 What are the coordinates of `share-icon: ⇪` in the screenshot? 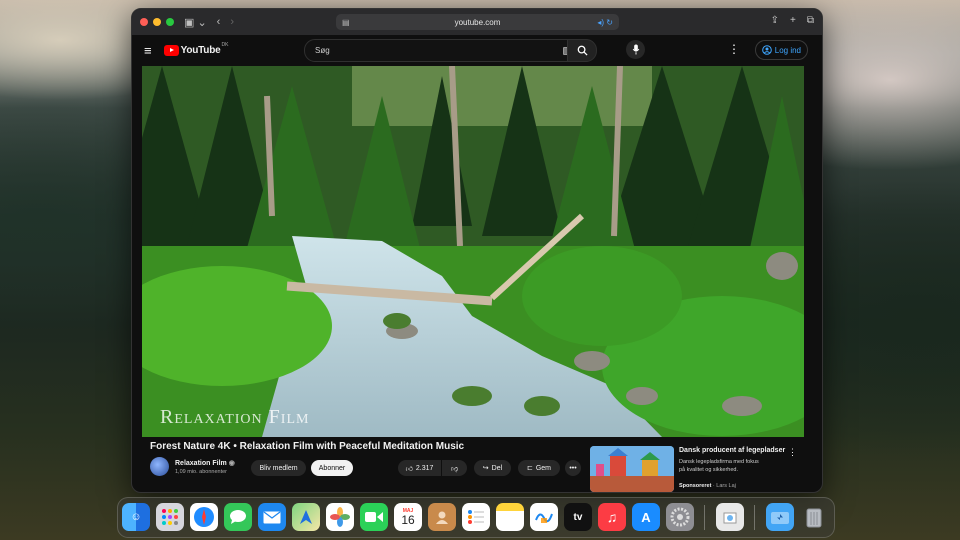 It's located at (775, 20).